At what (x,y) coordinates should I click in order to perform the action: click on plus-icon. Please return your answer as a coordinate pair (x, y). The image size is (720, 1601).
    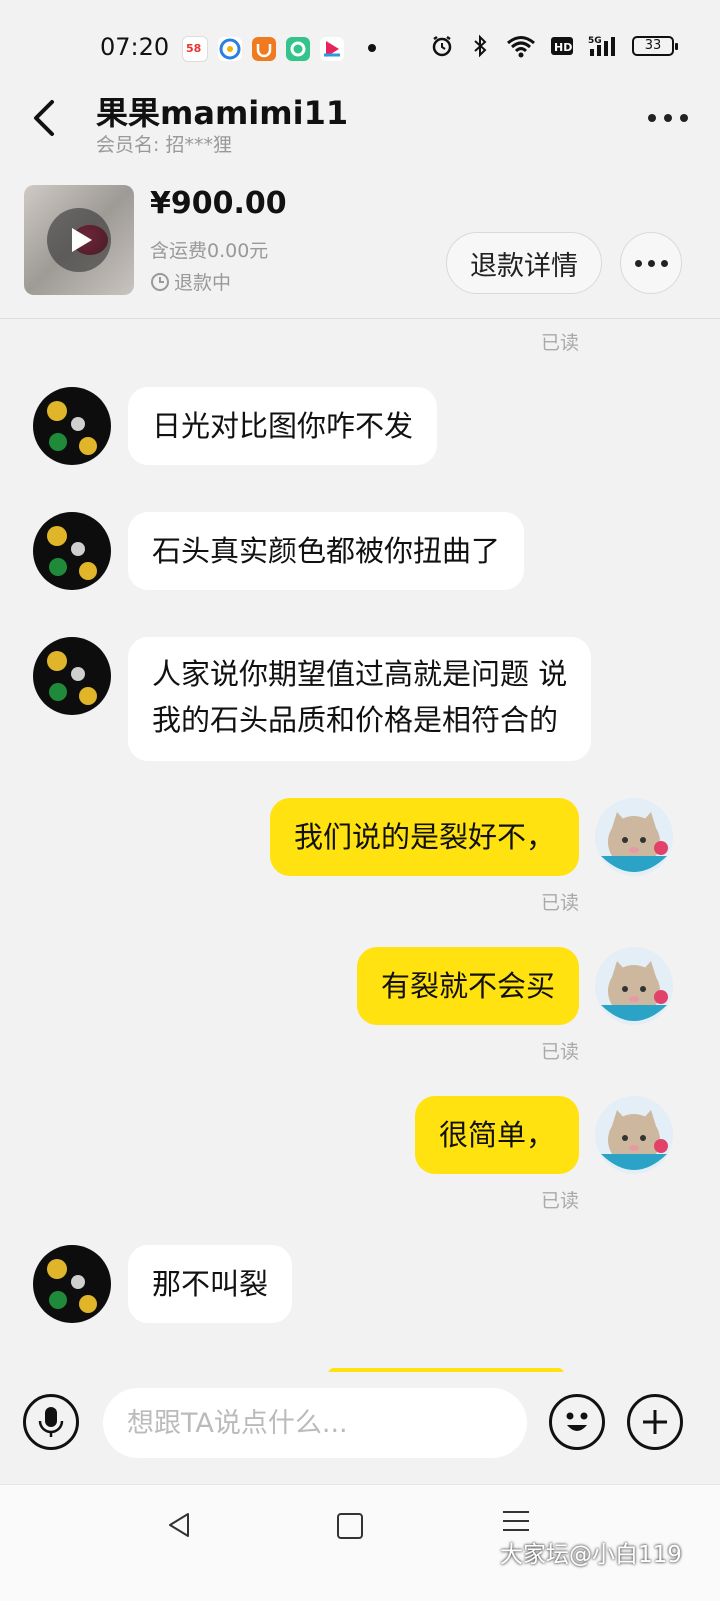
    Looking at the image, I should click on (655, 1422).